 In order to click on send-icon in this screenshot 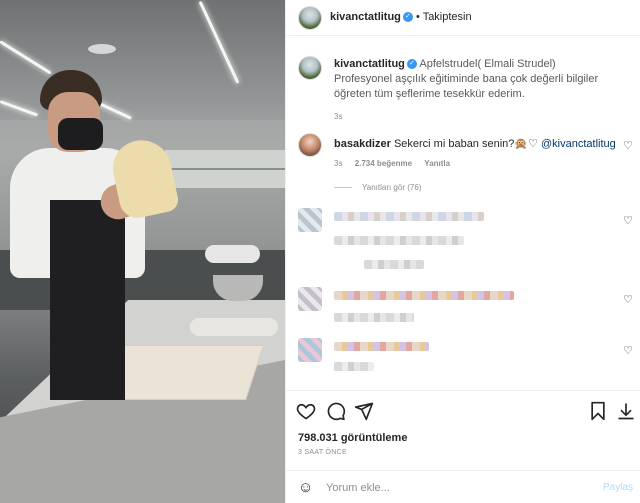, I will do `click(364, 411)`.